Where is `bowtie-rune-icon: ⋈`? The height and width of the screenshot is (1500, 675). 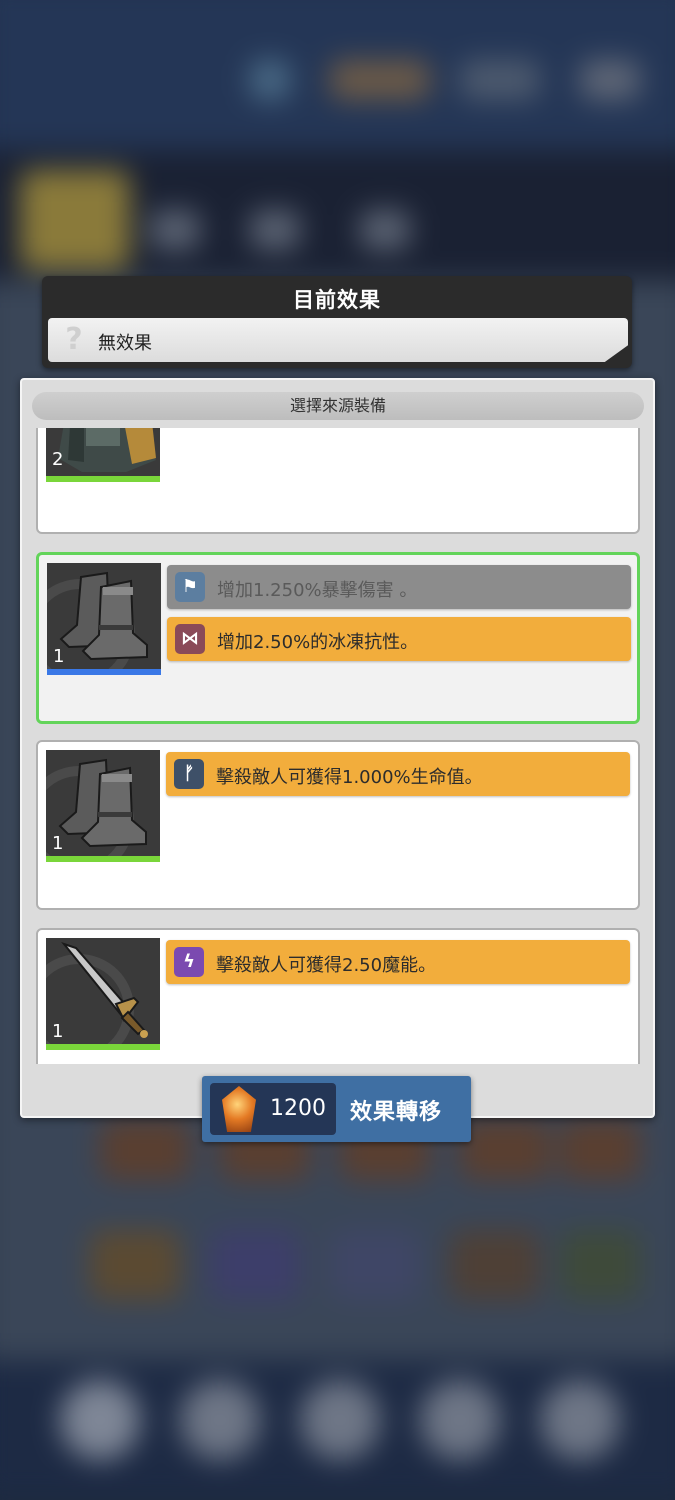 bowtie-rune-icon: ⋈ is located at coordinates (190, 639).